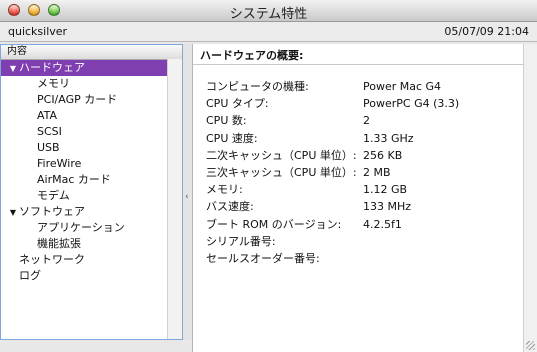 The height and width of the screenshot is (352, 537). Describe the element at coordinates (77, 99) in the screenshot. I see `sidebar-item-label: PCI/AGP カード` at that location.